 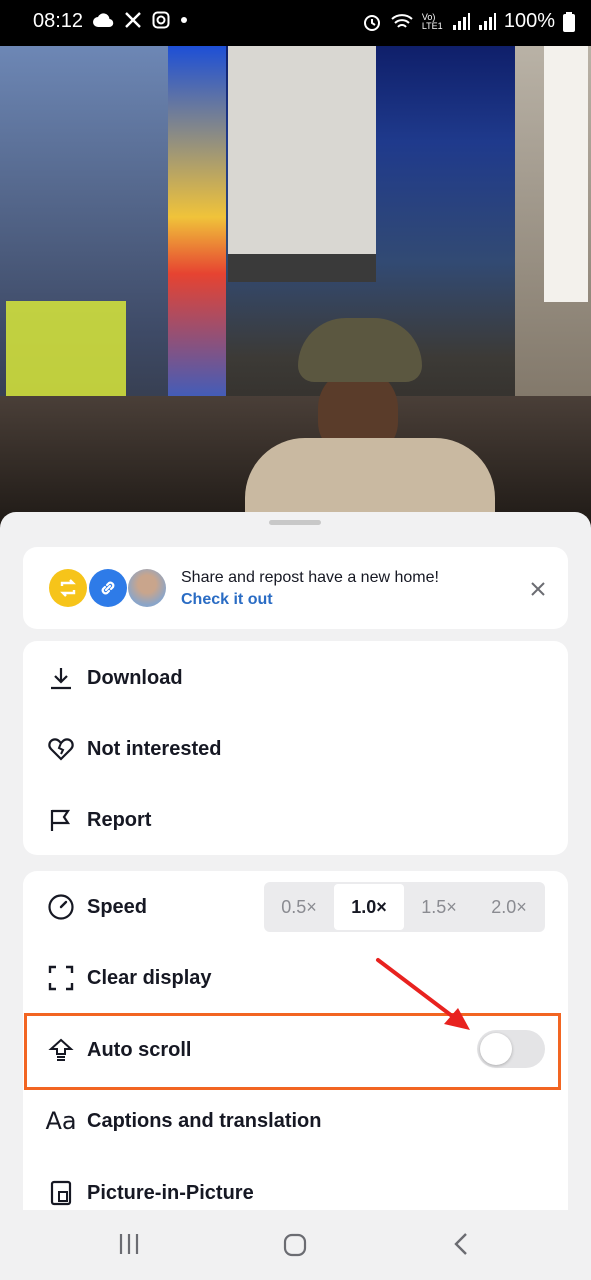 What do you see at coordinates (529, 21) in the screenshot?
I see `battery-percent: 100%` at bounding box center [529, 21].